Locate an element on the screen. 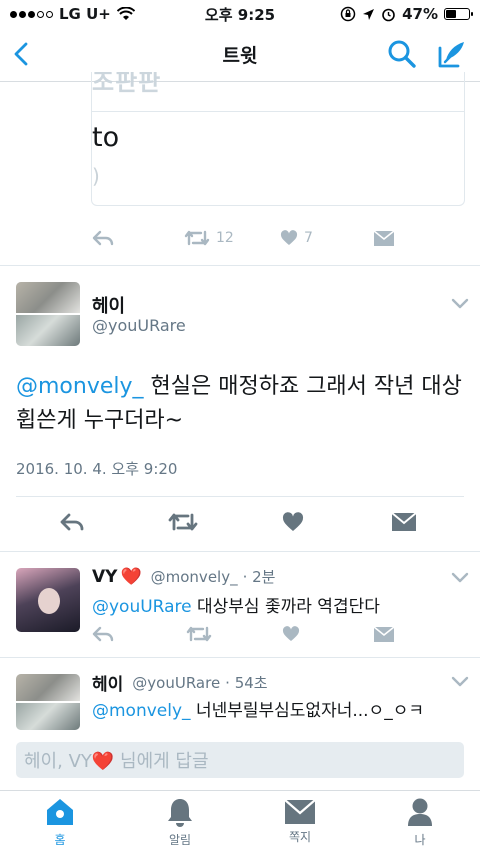 The image size is (480, 854). reply-author: 헤이 @youURare · 54초 is located at coordinates (180, 683).